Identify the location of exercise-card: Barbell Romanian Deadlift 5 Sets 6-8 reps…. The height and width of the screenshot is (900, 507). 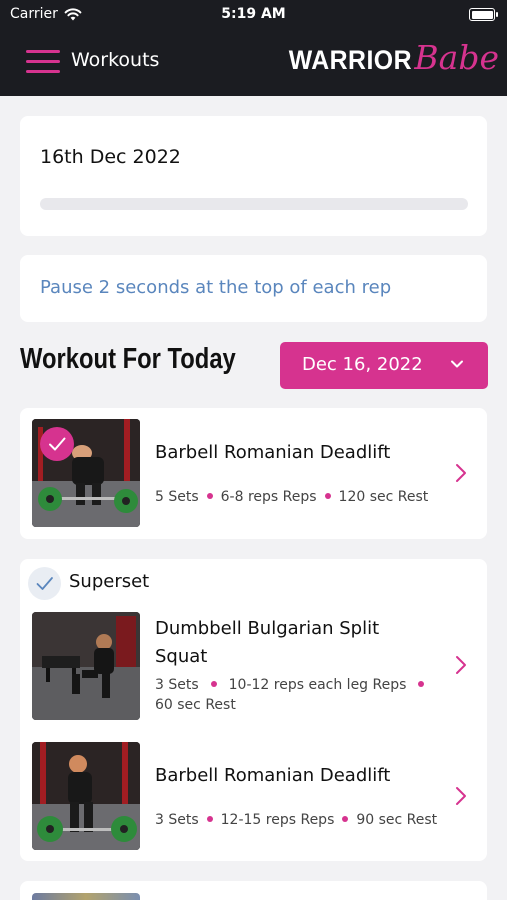
(253, 473).